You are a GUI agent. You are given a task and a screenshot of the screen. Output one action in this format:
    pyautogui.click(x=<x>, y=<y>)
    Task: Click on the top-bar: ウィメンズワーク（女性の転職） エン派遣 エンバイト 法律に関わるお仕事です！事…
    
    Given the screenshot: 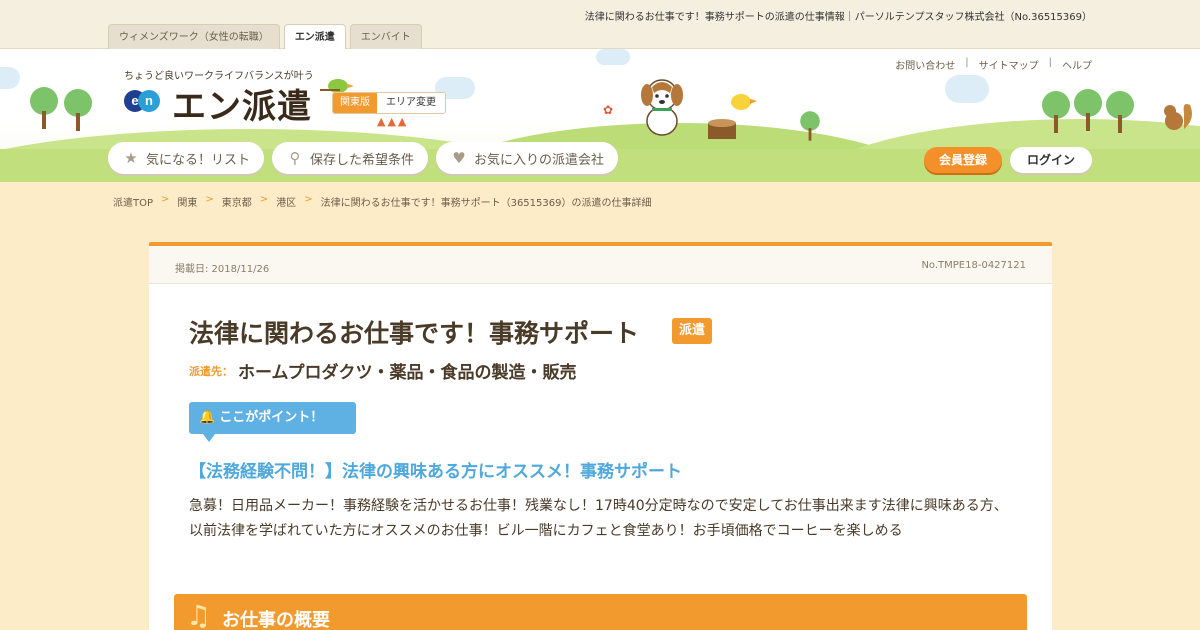 What is the action you would take?
    pyautogui.click(x=600, y=25)
    